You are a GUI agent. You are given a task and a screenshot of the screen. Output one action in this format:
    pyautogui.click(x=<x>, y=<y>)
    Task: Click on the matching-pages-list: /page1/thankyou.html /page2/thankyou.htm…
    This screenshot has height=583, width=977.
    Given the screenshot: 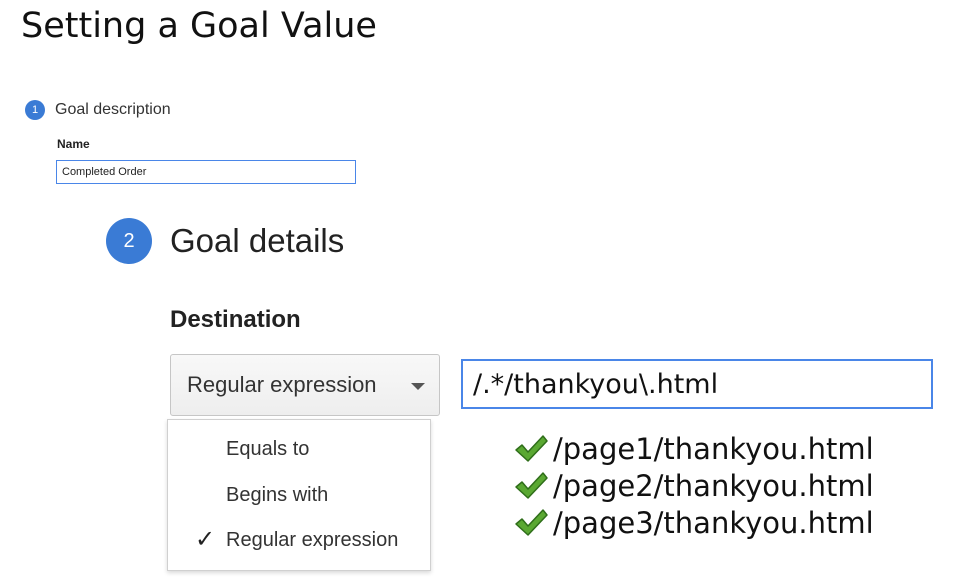 What is the action you would take?
    pyautogui.click(x=693, y=485)
    